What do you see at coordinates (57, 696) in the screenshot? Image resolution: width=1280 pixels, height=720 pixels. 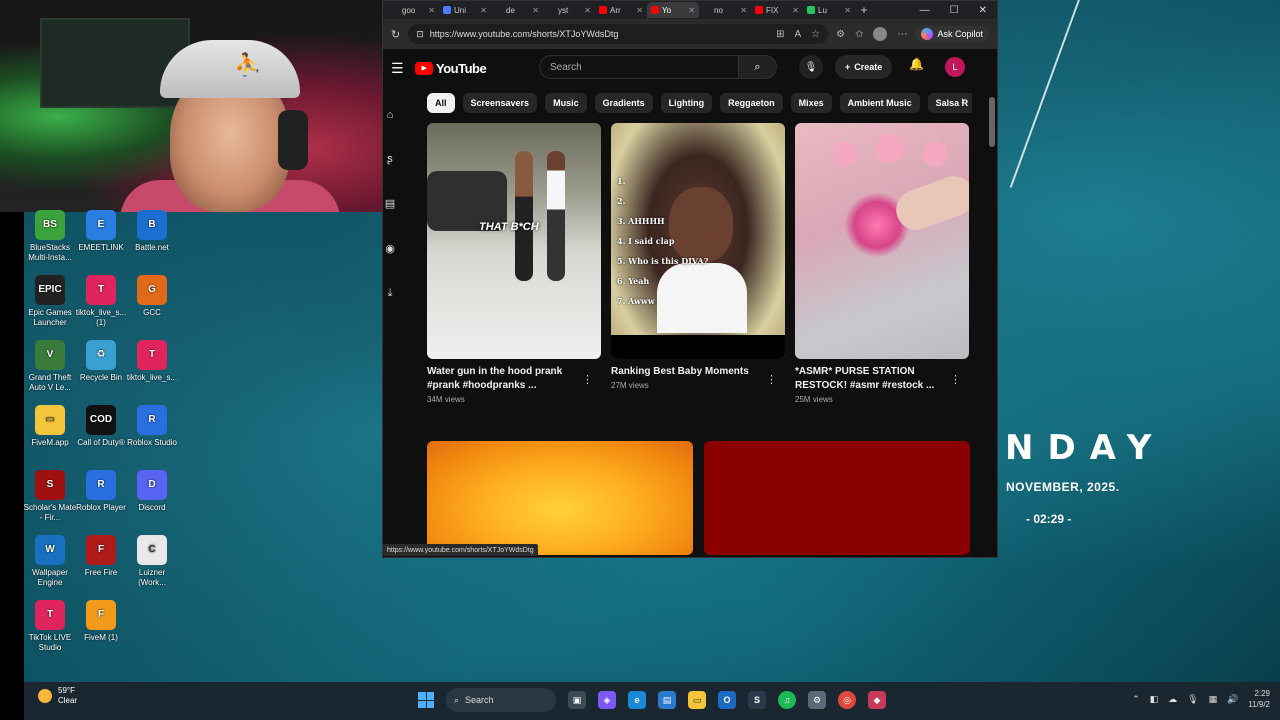 I see `weather-widget: 59°F Clear` at bounding box center [57, 696].